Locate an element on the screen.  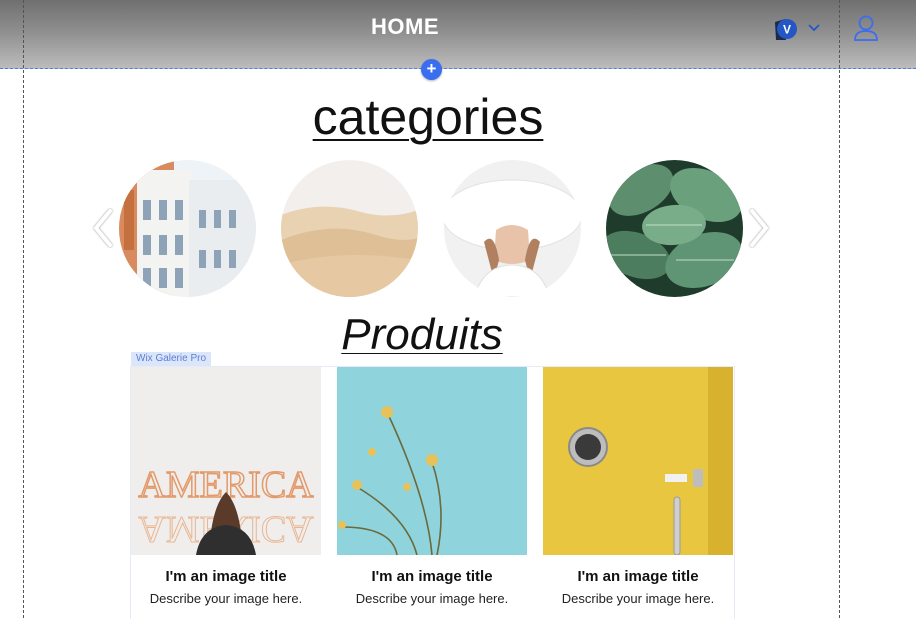
products-heading: Produits is located at coordinates (422, 334).